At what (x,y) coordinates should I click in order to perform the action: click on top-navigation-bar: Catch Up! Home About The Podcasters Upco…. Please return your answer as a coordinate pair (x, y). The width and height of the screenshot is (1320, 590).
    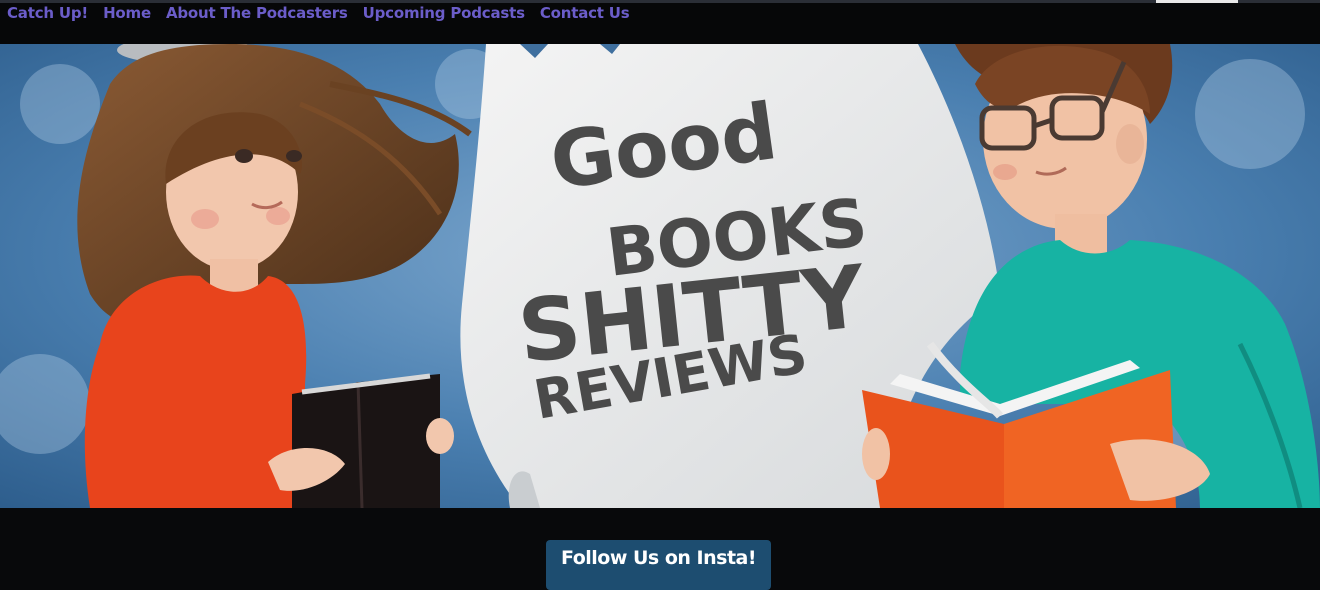
    Looking at the image, I should click on (660, 22).